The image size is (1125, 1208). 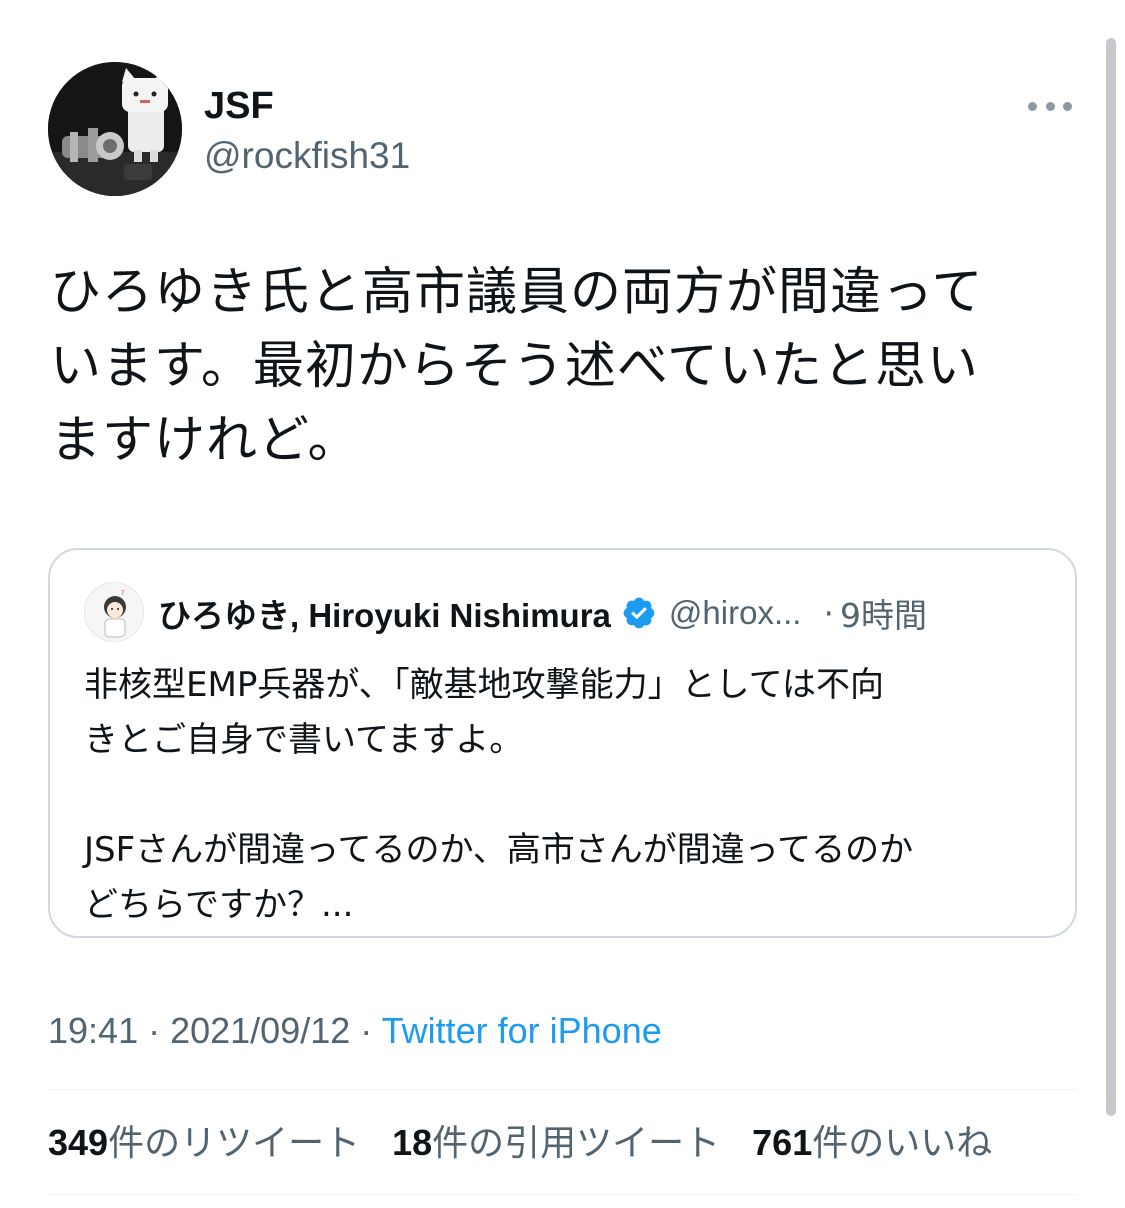 I want to click on likes-stat: 761件のいいね, so click(x=872, y=1143).